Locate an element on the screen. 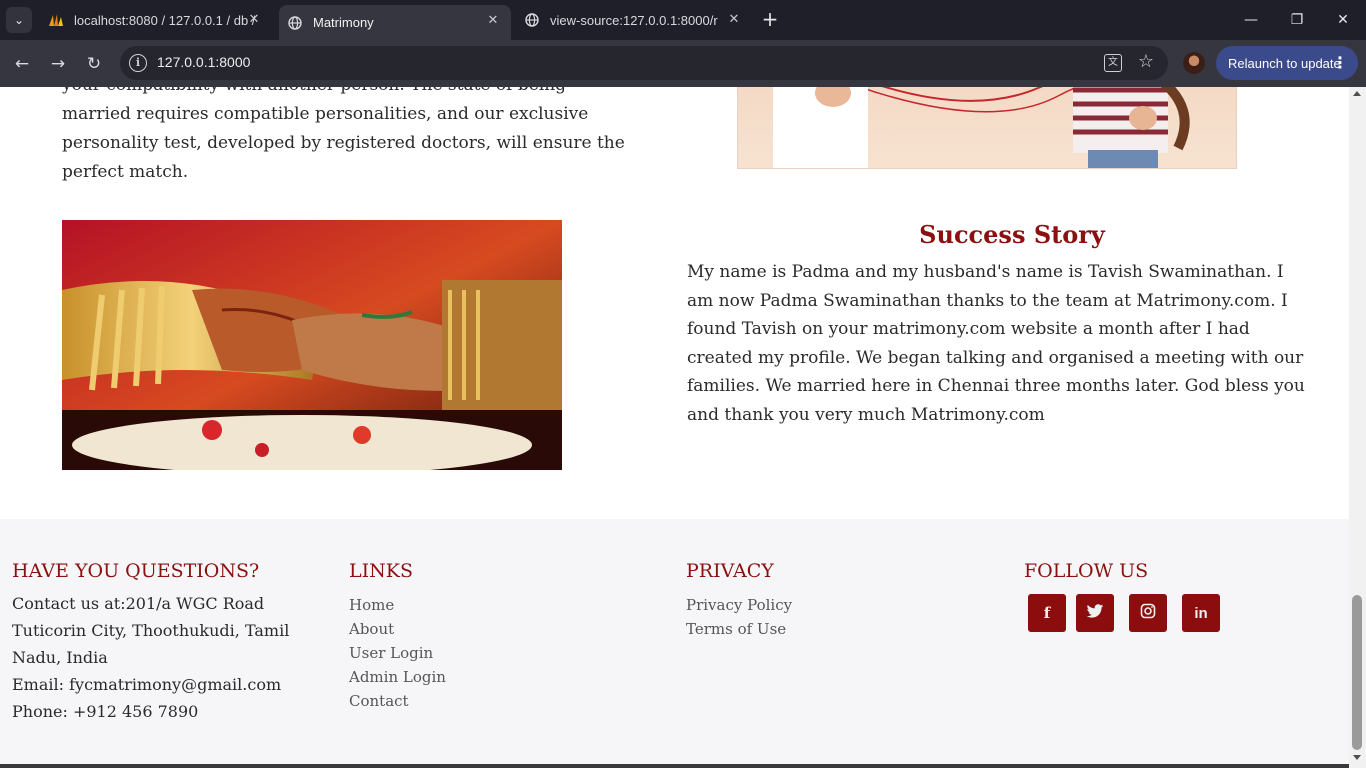  questions-heading: HAVE YOU QUESTIONS? is located at coordinates (136, 571).